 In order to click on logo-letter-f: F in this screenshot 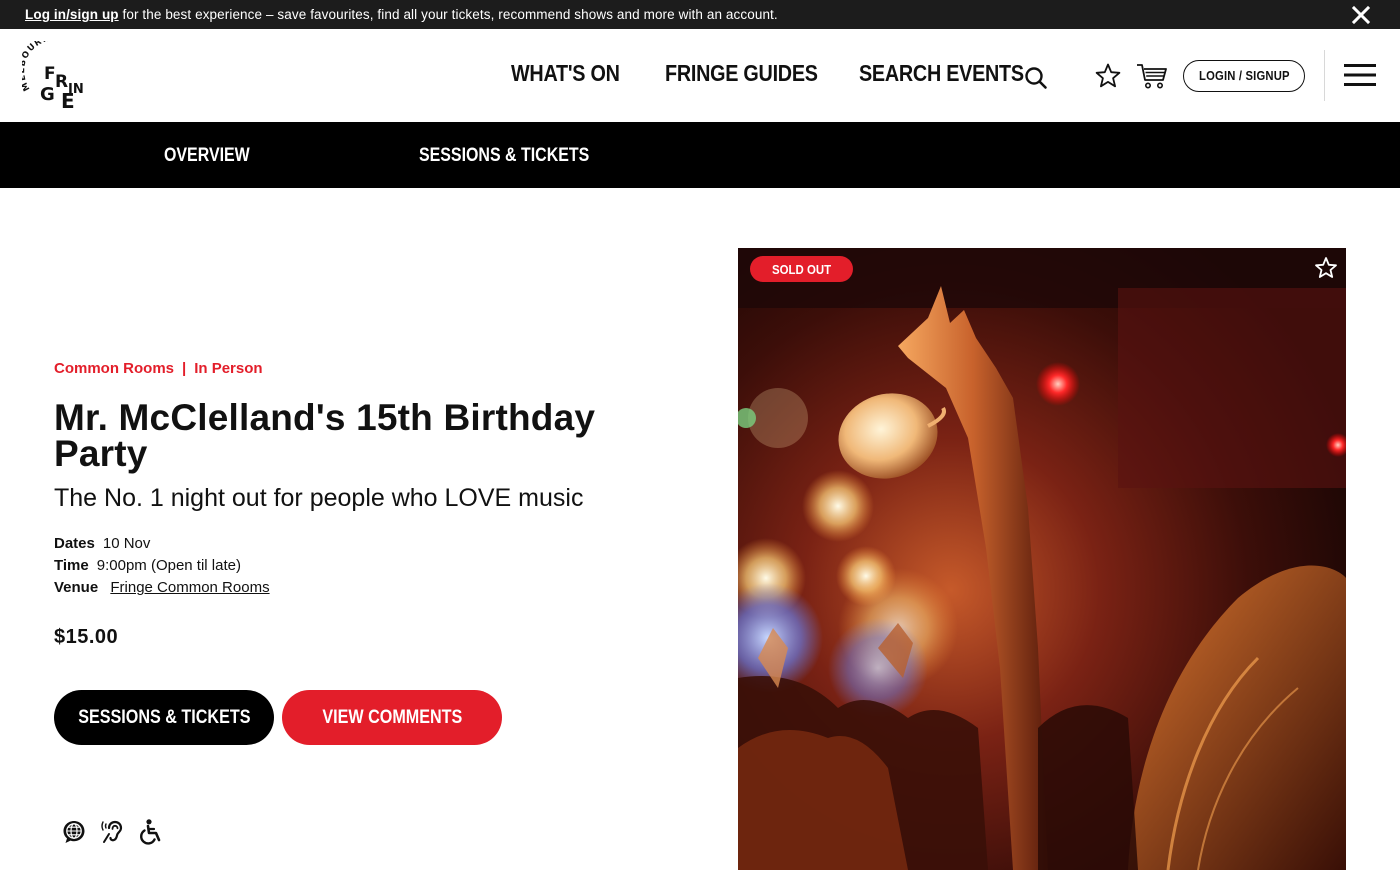, I will do `click(50, 74)`.